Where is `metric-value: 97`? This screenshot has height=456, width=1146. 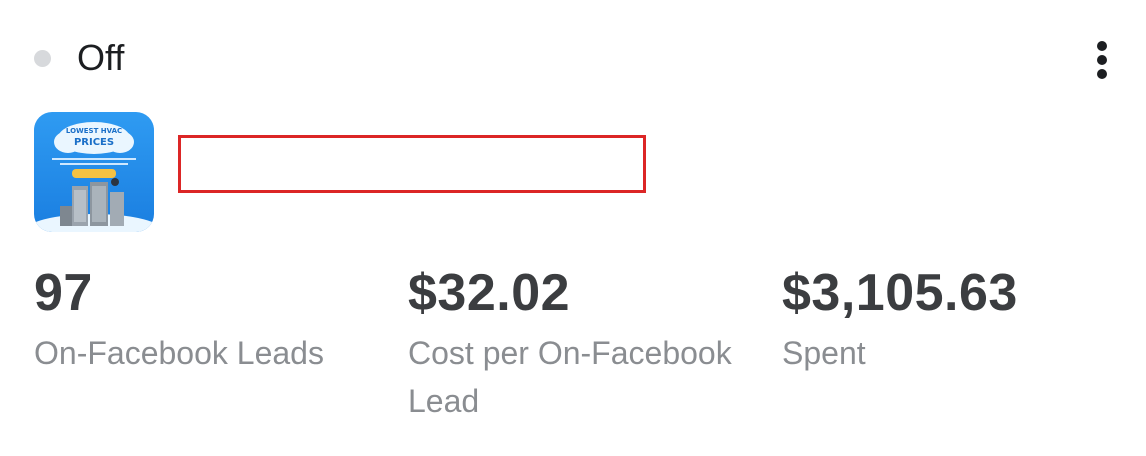
metric-value: 97 is located at coordinates (63, 293).